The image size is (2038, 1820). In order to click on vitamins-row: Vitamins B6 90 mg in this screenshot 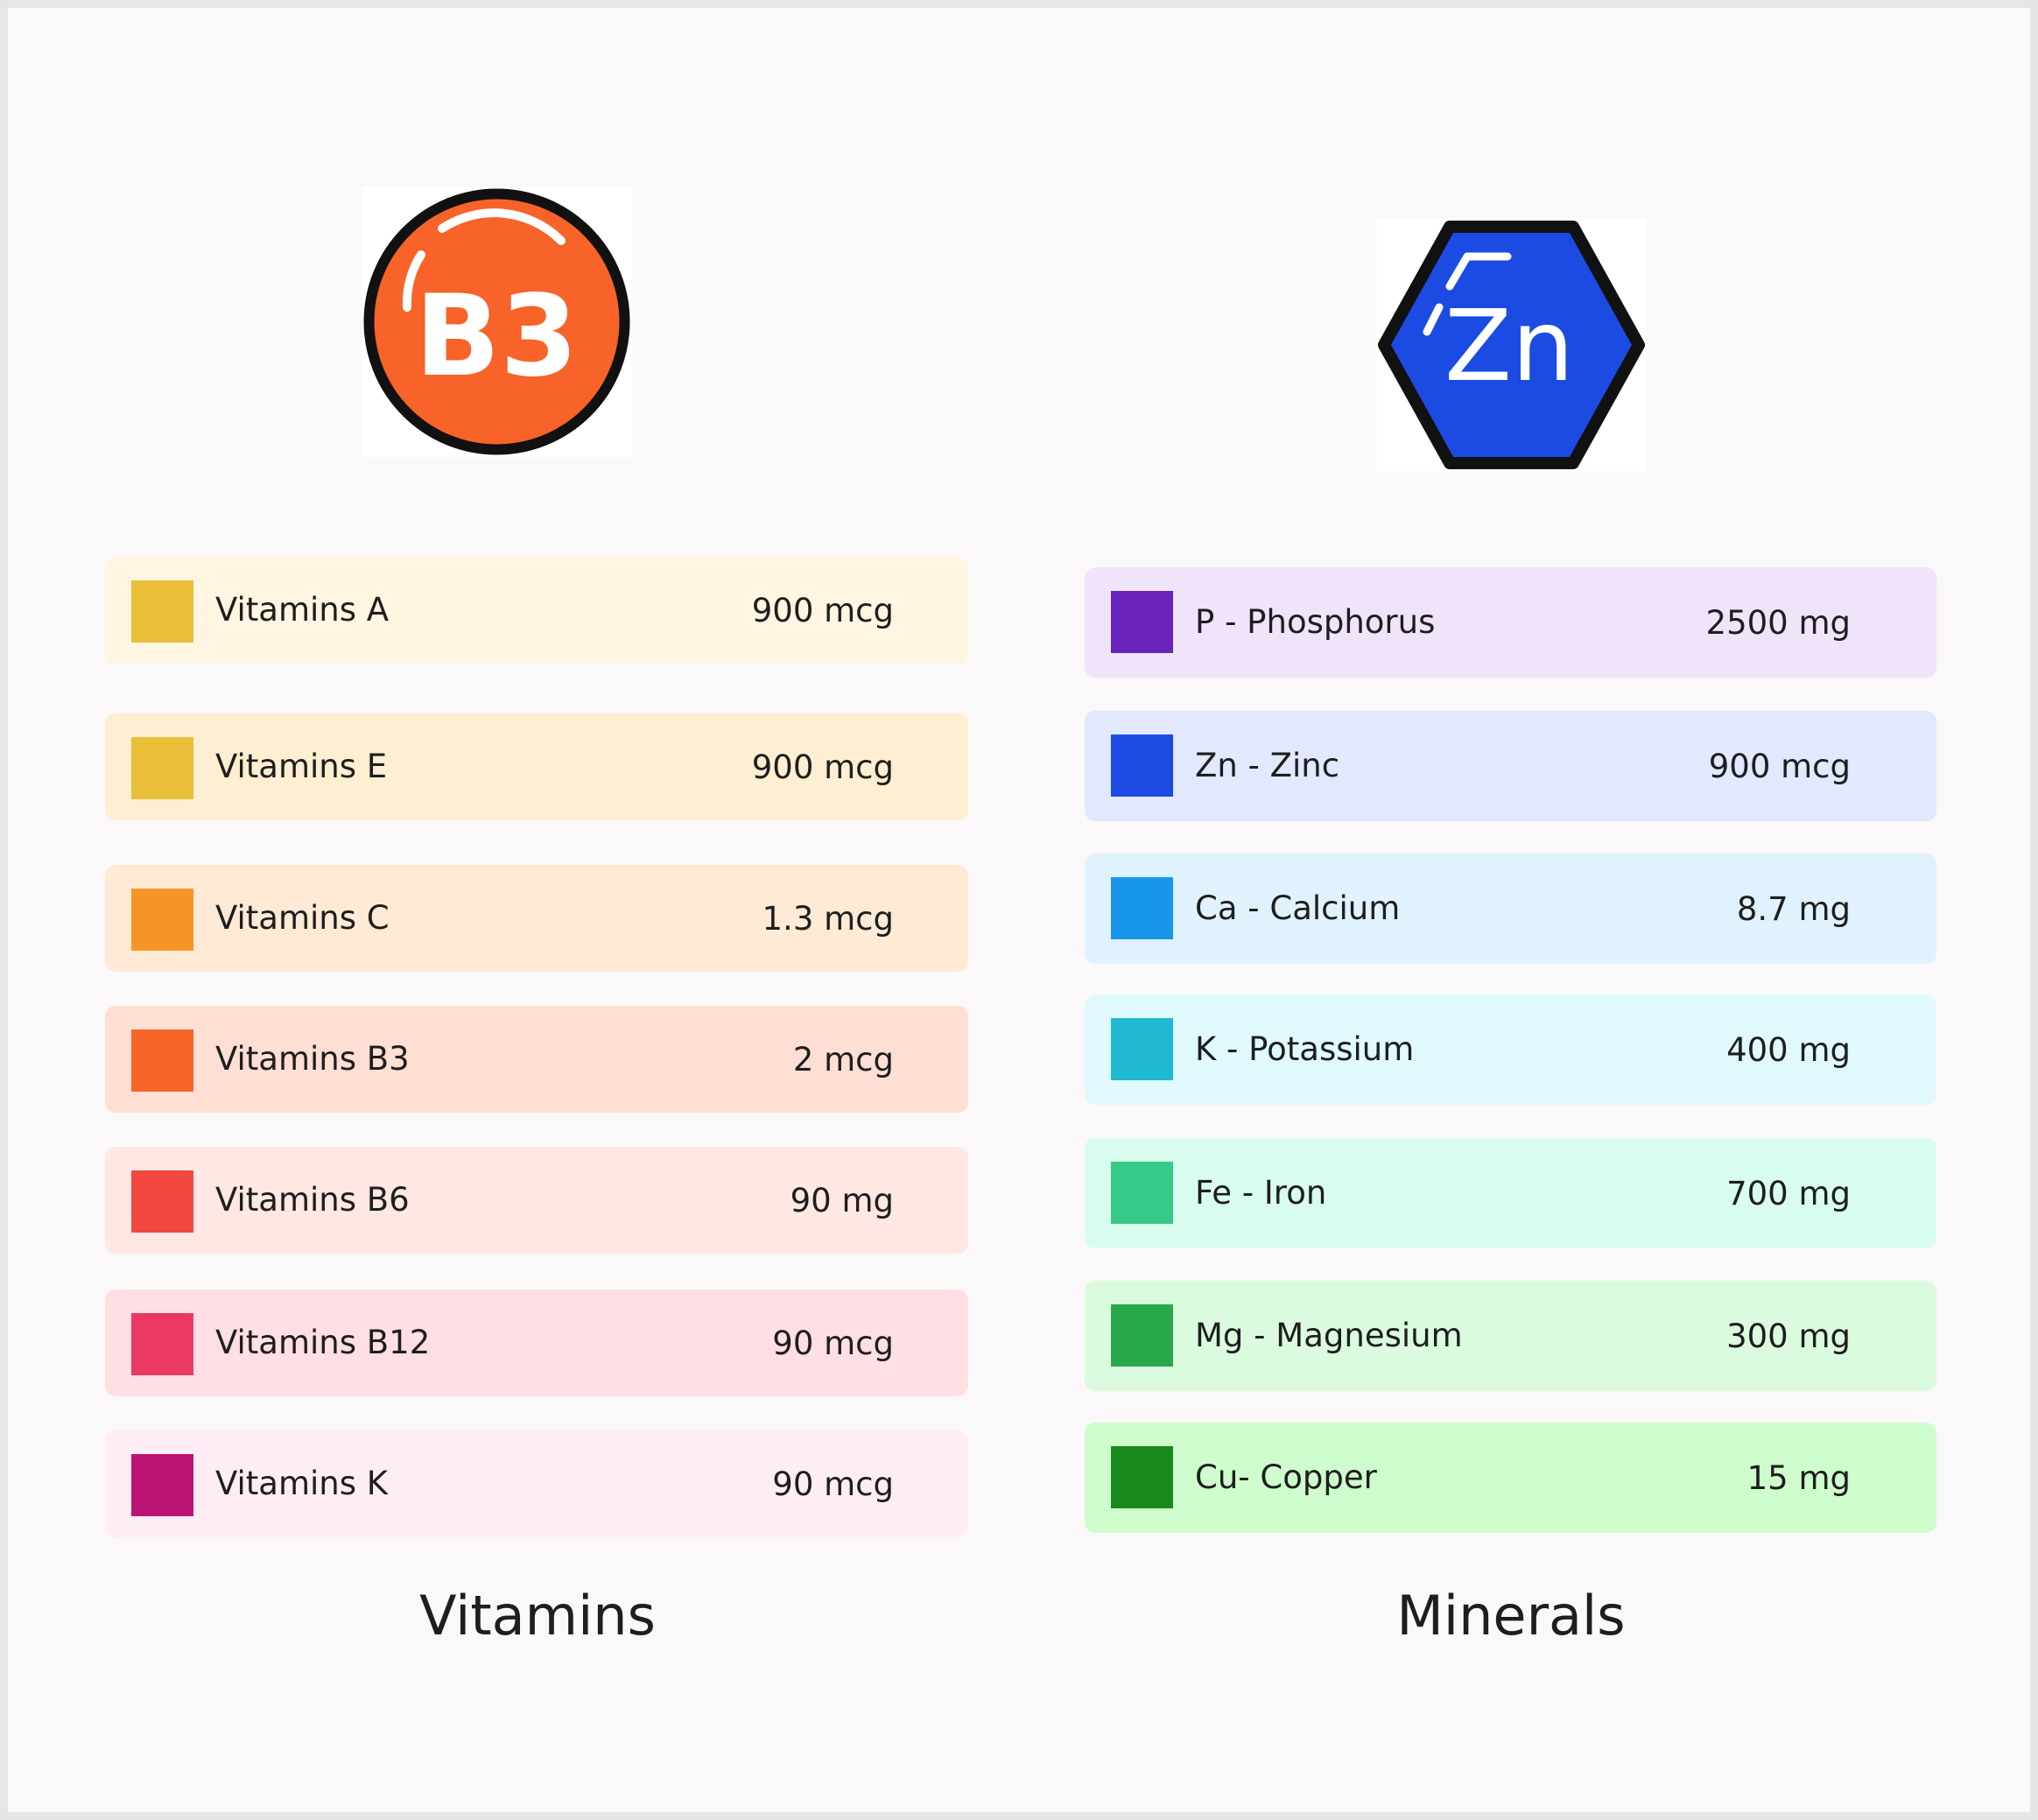, I will do `click(536, 1200)`.